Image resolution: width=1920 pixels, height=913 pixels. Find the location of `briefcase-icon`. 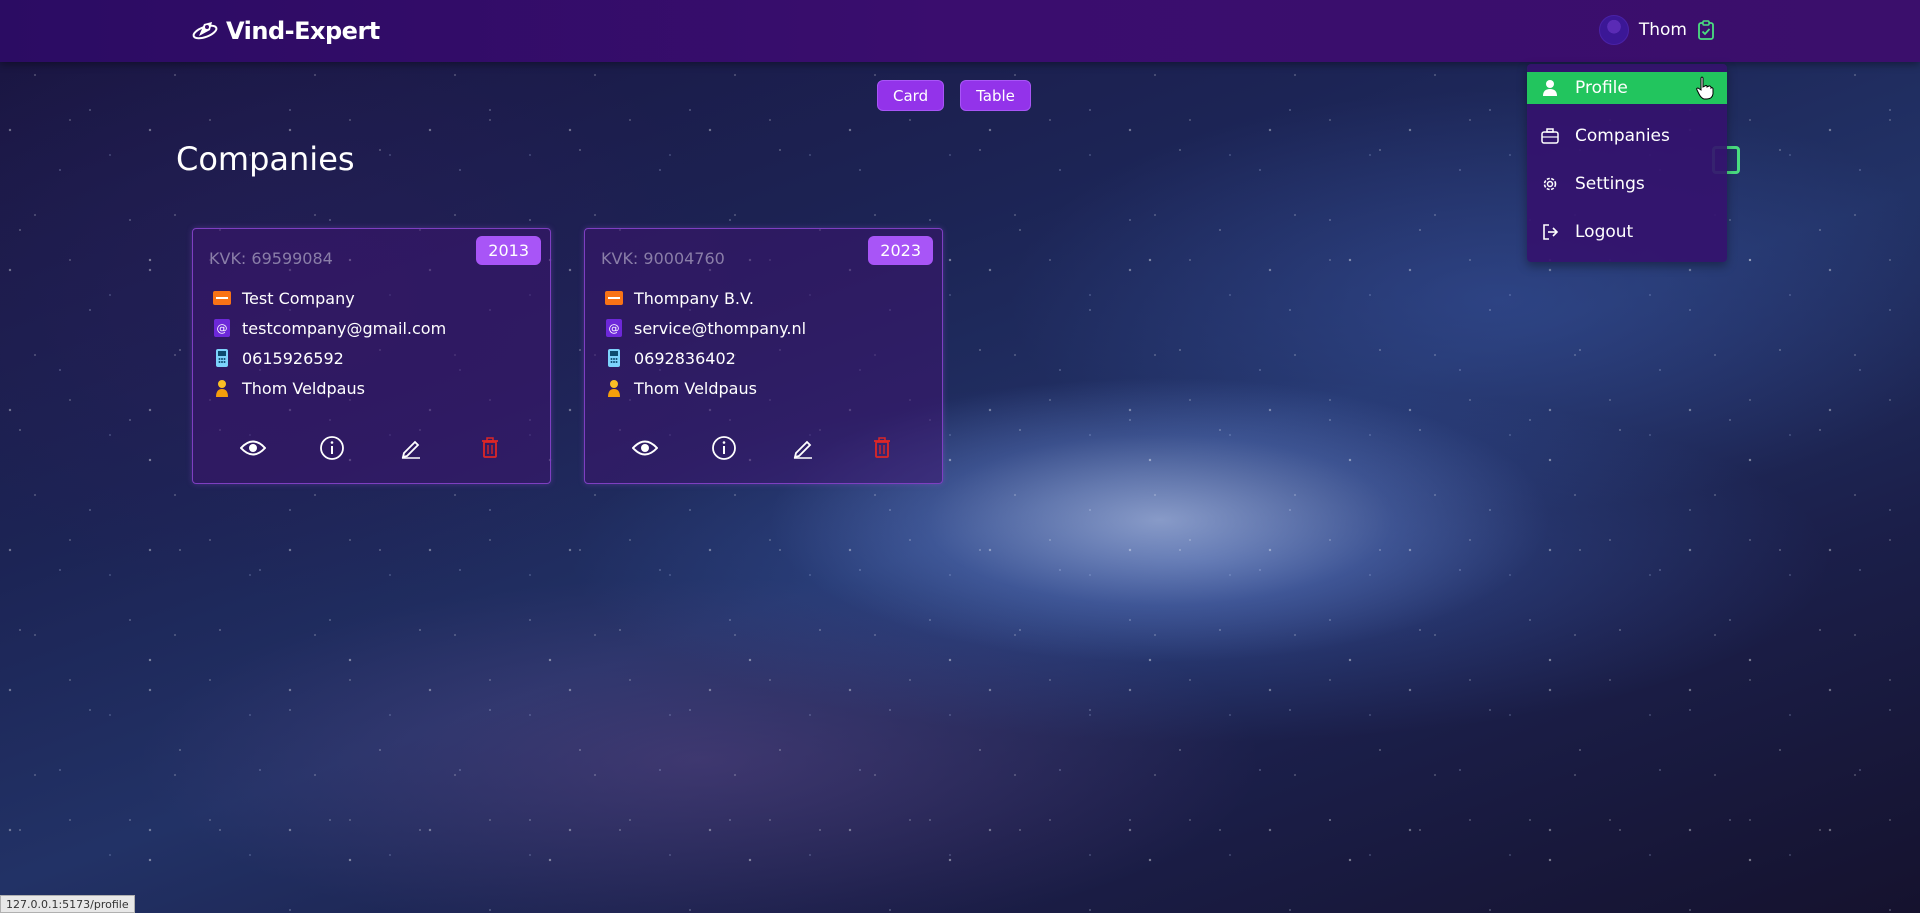

briefcase-icon is located at coordinates (1550, 136).